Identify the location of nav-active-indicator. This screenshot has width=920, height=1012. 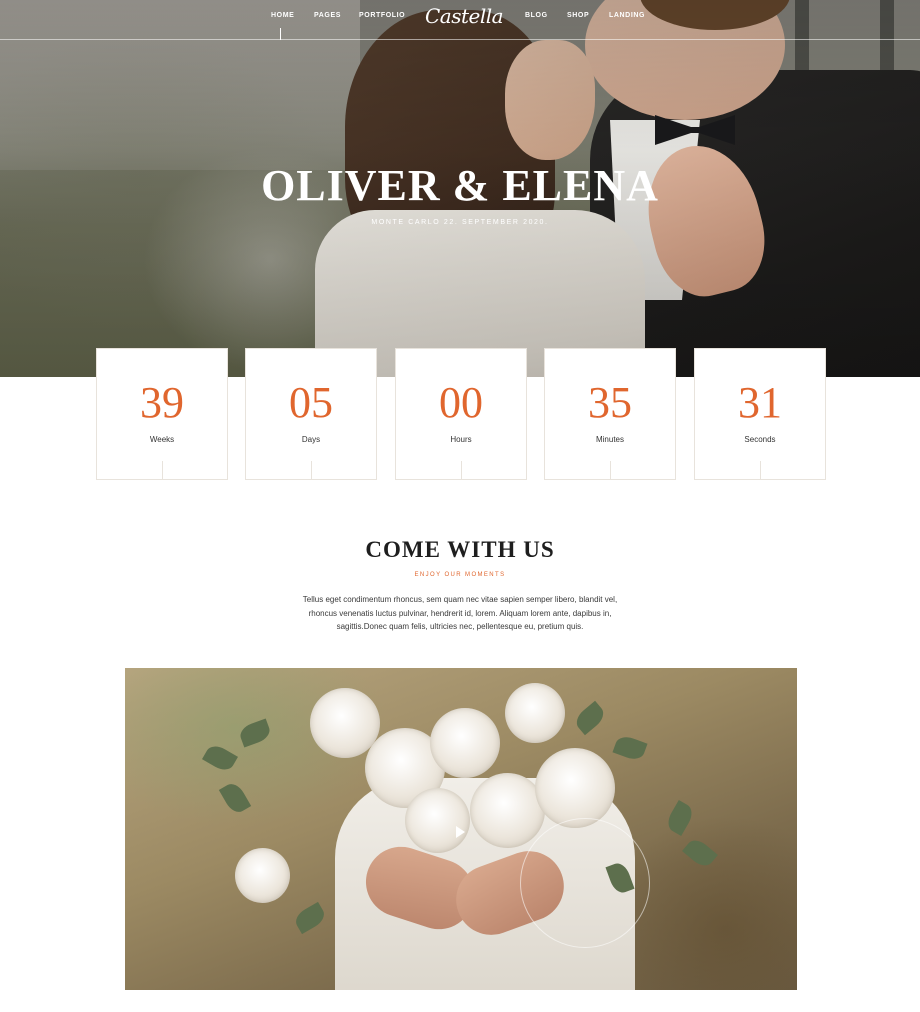
(280, 34).